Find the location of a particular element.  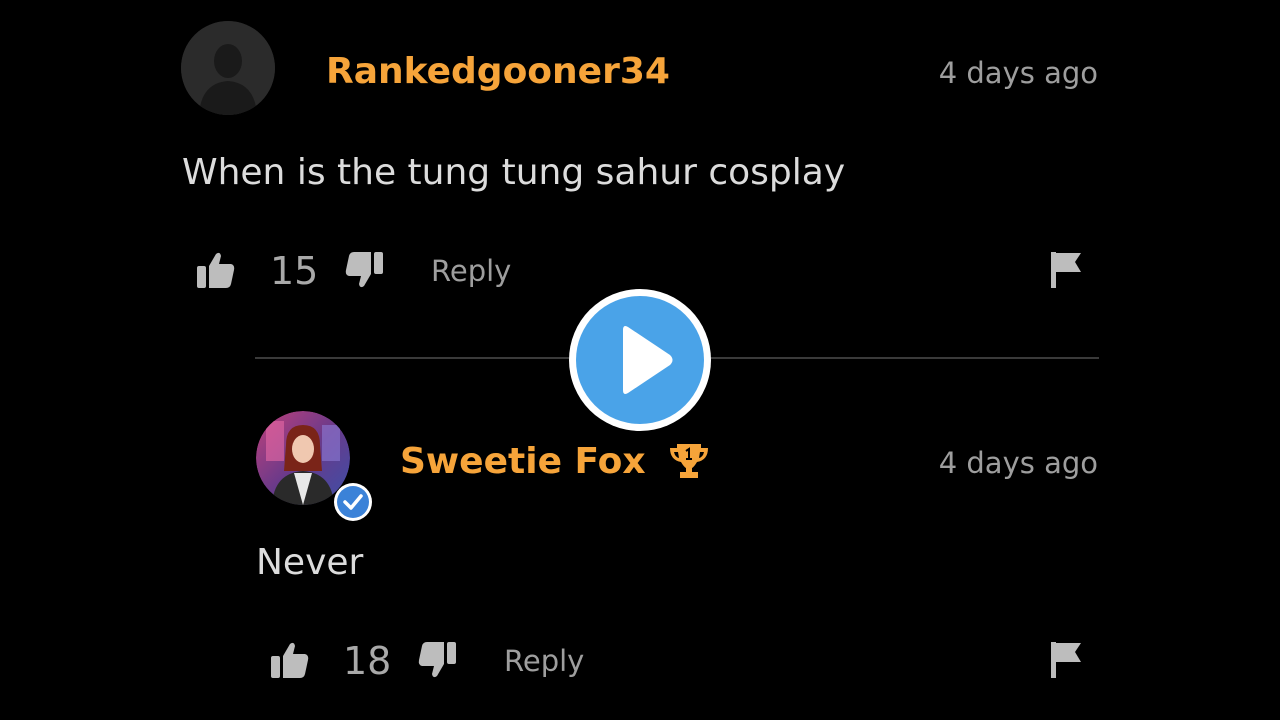

comment-username: Rankedgooner34 is located at coordinates (498, 72).